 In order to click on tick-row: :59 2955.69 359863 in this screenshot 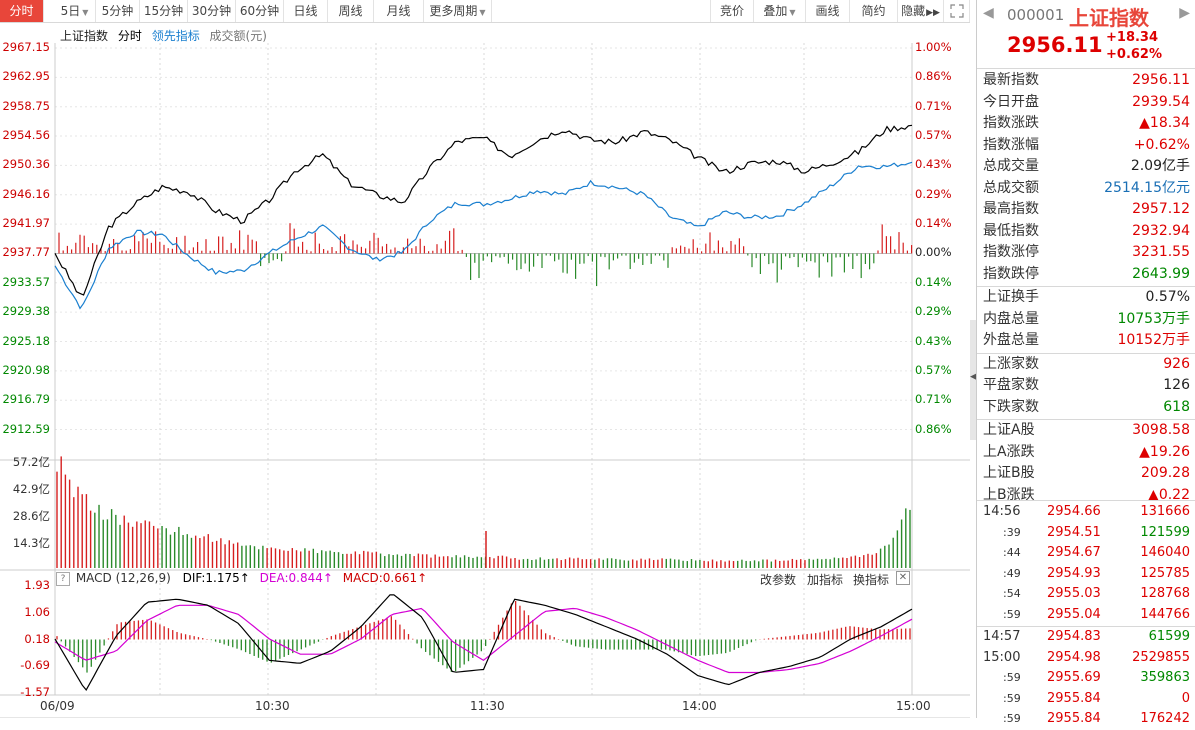, I will do `click(1086, 678)`.